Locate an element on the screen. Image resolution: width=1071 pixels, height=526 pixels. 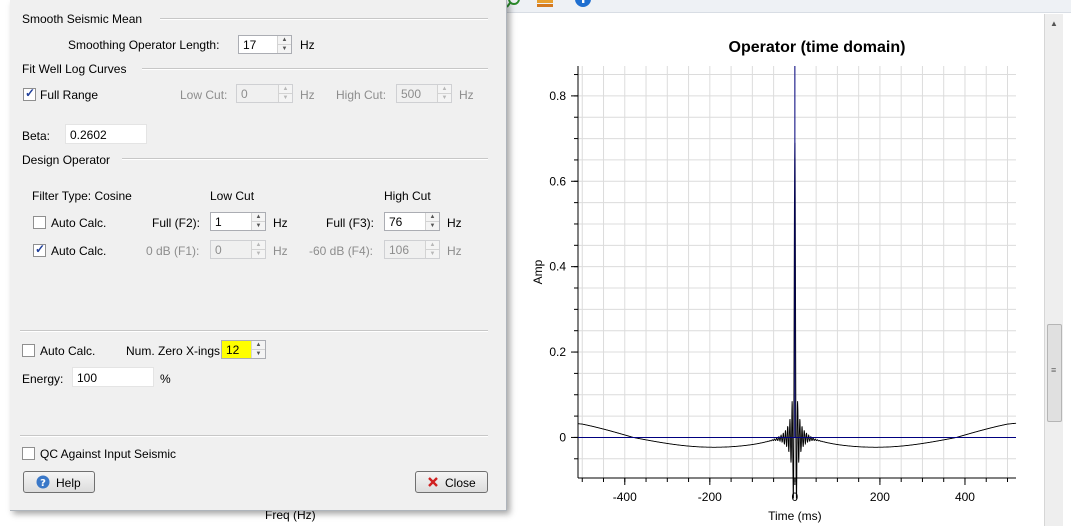
y-tick-label: 0.6 is located at coordinates (557, 181).